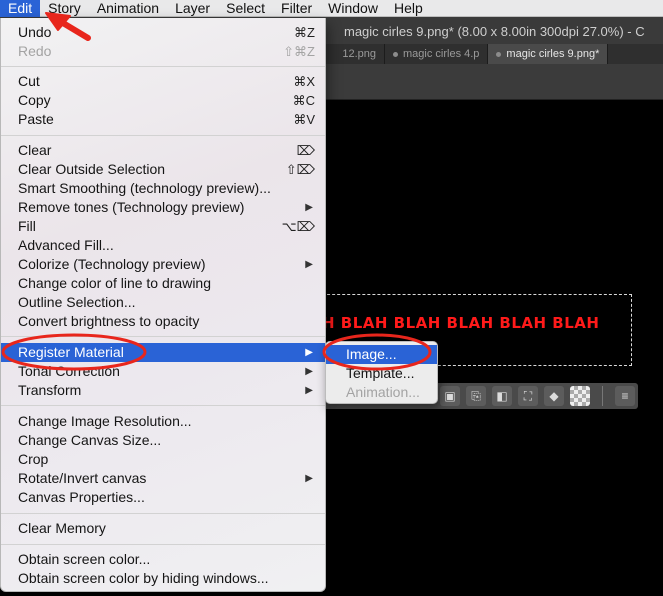 This screenshot has height=596, width=663. Describe the element at coordinates (245, 8) in the screenshot. I see `menu-select: Select` at that location.